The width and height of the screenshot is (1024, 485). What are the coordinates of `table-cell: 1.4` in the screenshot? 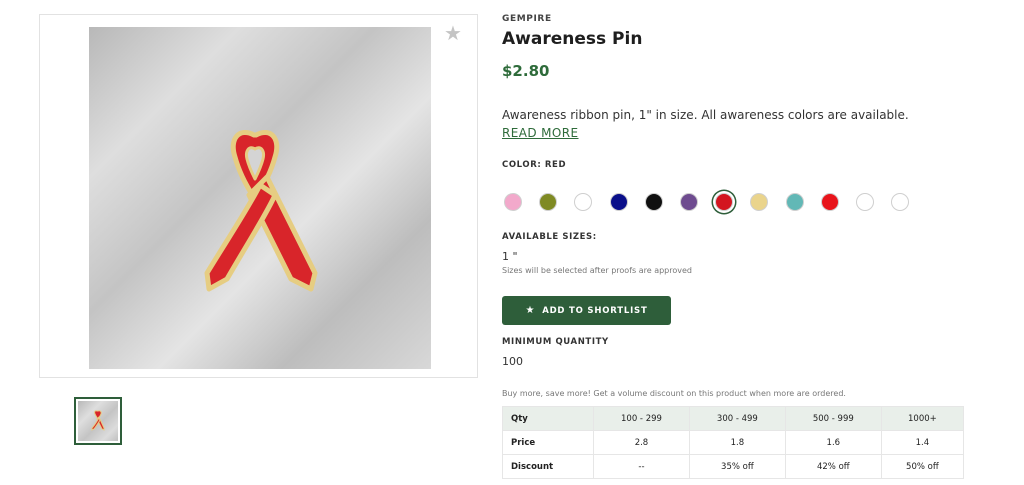 It's located at (922, 442).